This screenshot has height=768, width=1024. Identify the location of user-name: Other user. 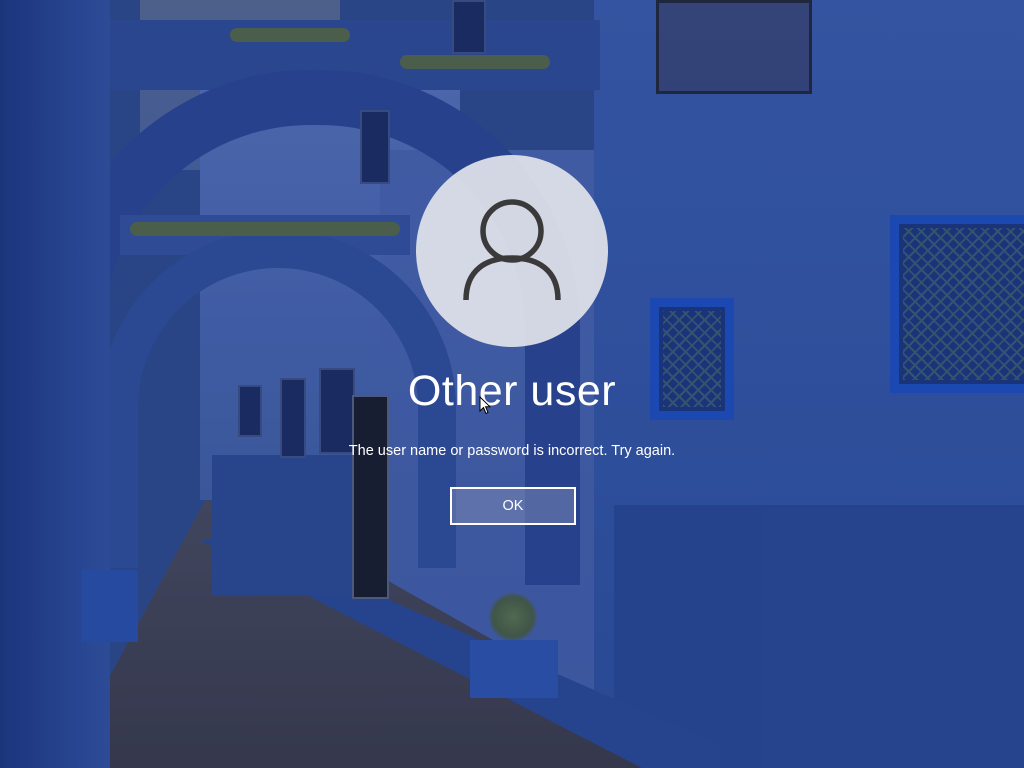
(512, 391).